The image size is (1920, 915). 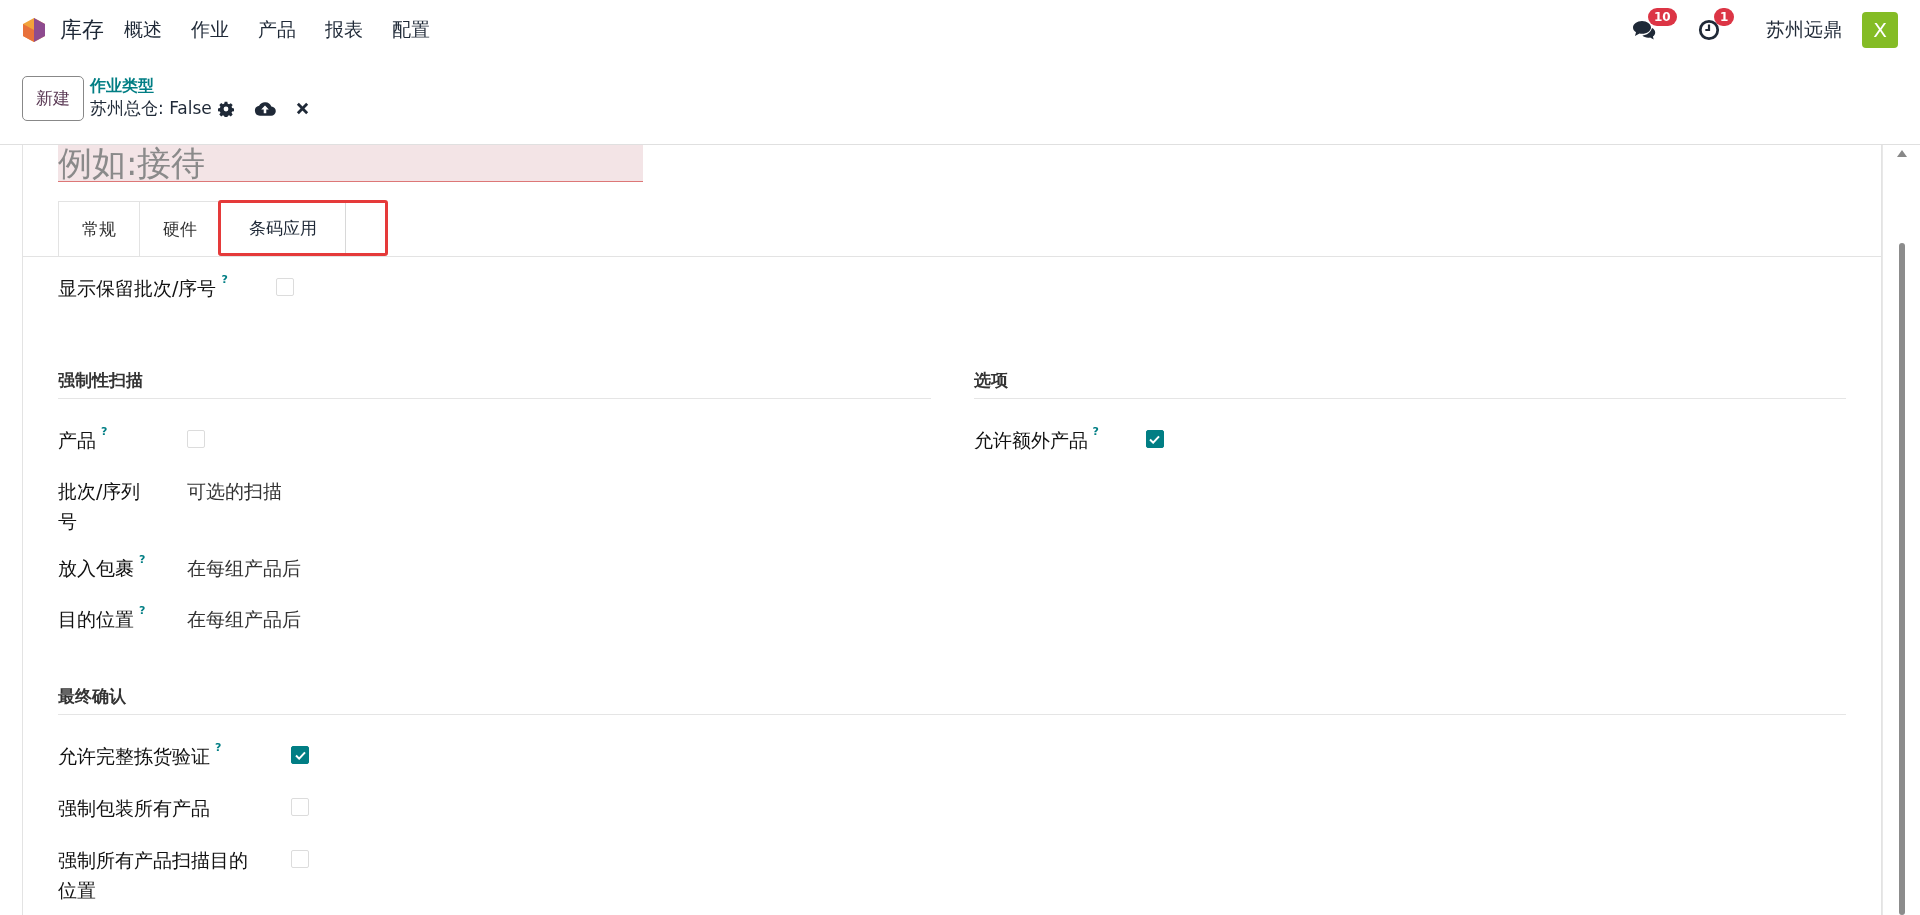 I want to click on app-name: 库存, so click(x=82, y=30).